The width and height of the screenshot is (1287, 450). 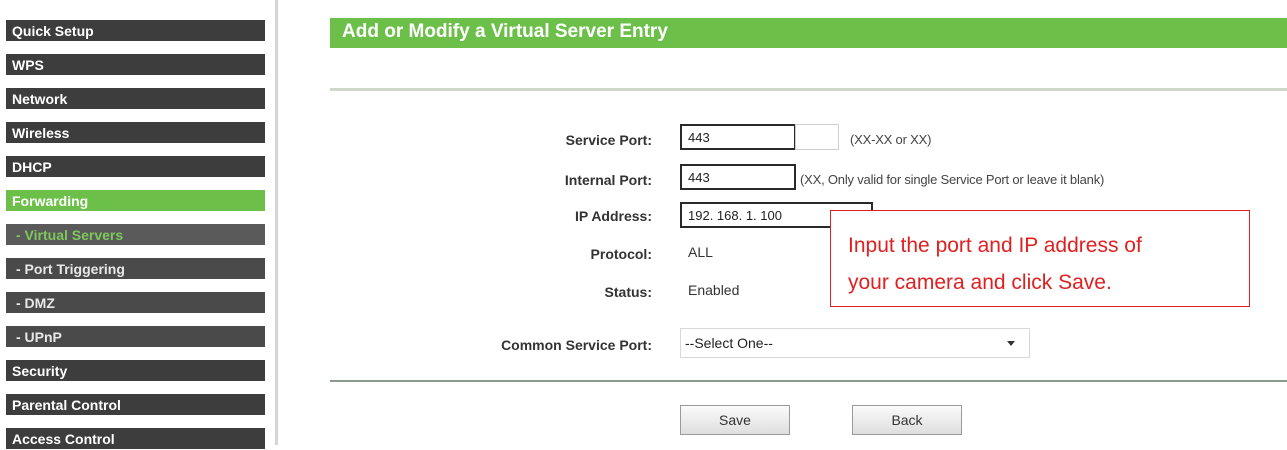 I want to click on callout-line-1: Input the port and IP address of, so click(x=995, y=245).